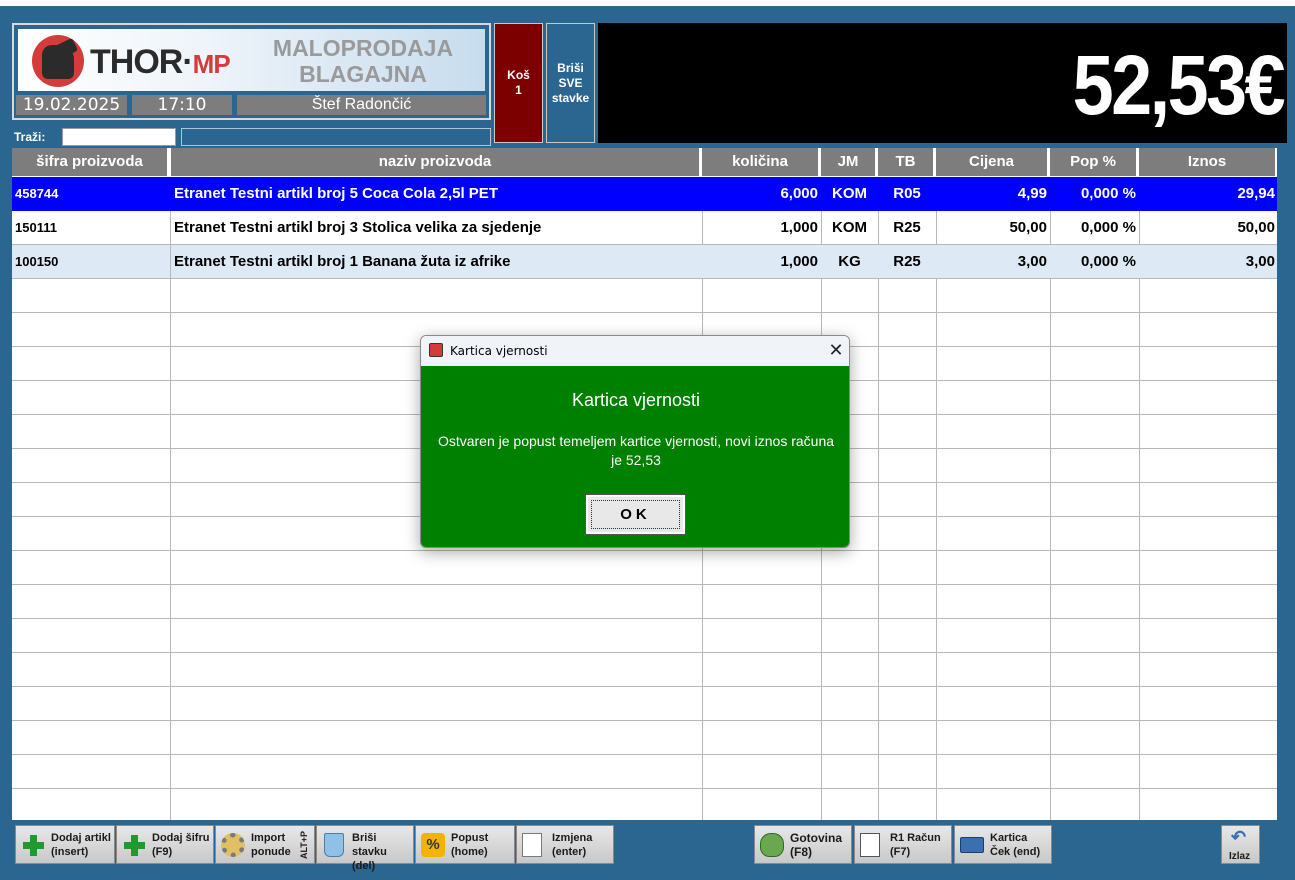 The height and width of the screenshot is (880, 1295). Describe the element at coordinates (33, 845) in the screenshot. I see `plus-icon` at that location.